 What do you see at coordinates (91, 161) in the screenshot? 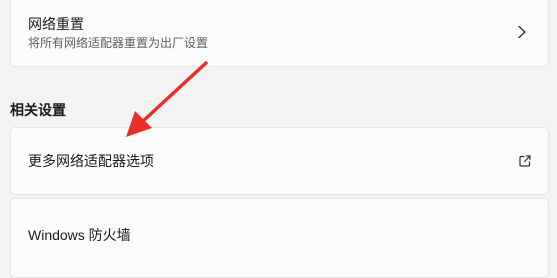
I see `more-adapter-options-label: 更多网络适配器选项` at bounding box center [91, 161].